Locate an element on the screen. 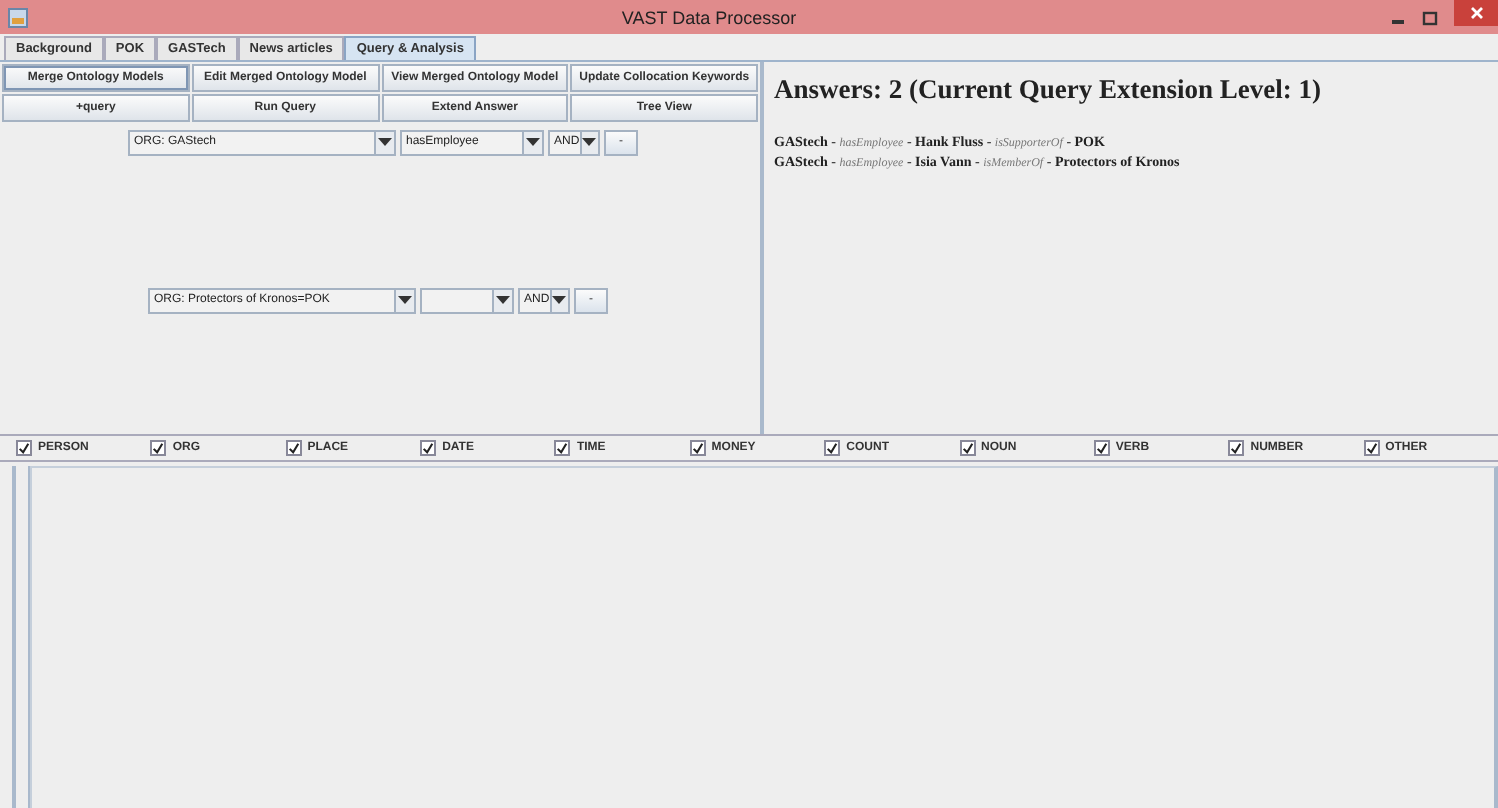  close-icon is located at coordinates (1476, 13).